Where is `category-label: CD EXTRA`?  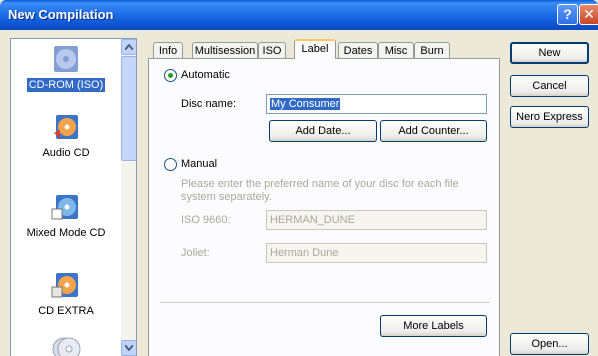
category-label: CD EXTRA is located at coordinates (66, 311).